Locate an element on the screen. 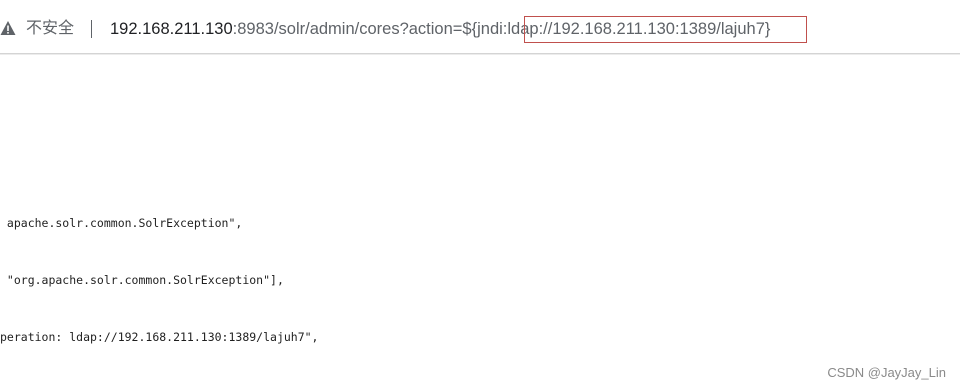  security-status-label: 不安全 is located at coordinates (50, 29).